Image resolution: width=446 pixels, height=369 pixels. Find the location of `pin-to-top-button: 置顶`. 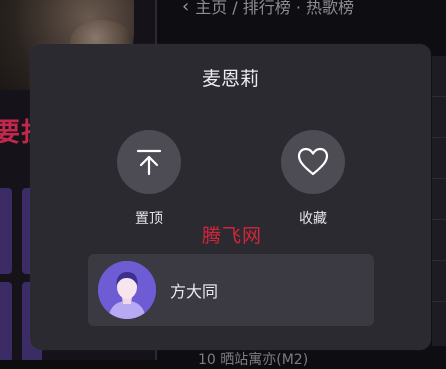

pin-to-top-button: 置顶 is located at coordinates (149, 179).